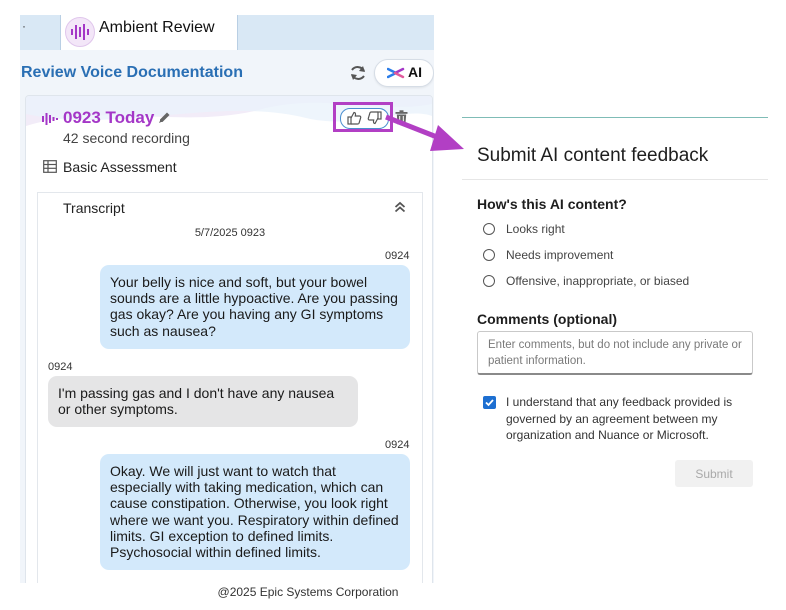  I want to click on submit-label: Submit, so click(714, 474).